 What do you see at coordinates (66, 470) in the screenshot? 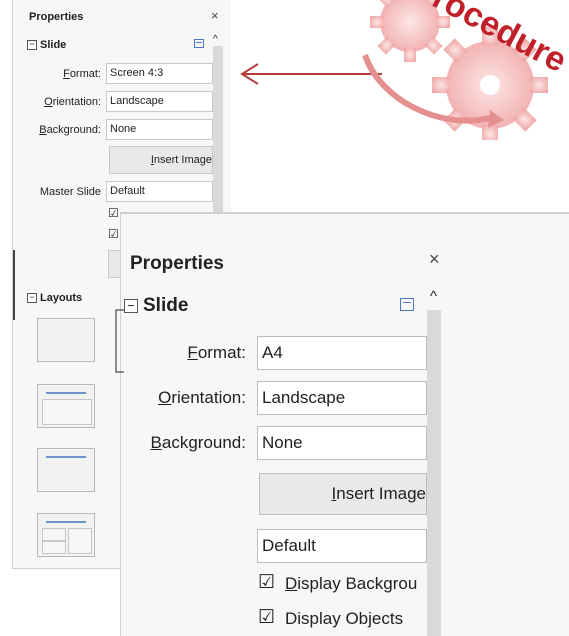
I see `layout-title-only` at bounding box center [66, 470].